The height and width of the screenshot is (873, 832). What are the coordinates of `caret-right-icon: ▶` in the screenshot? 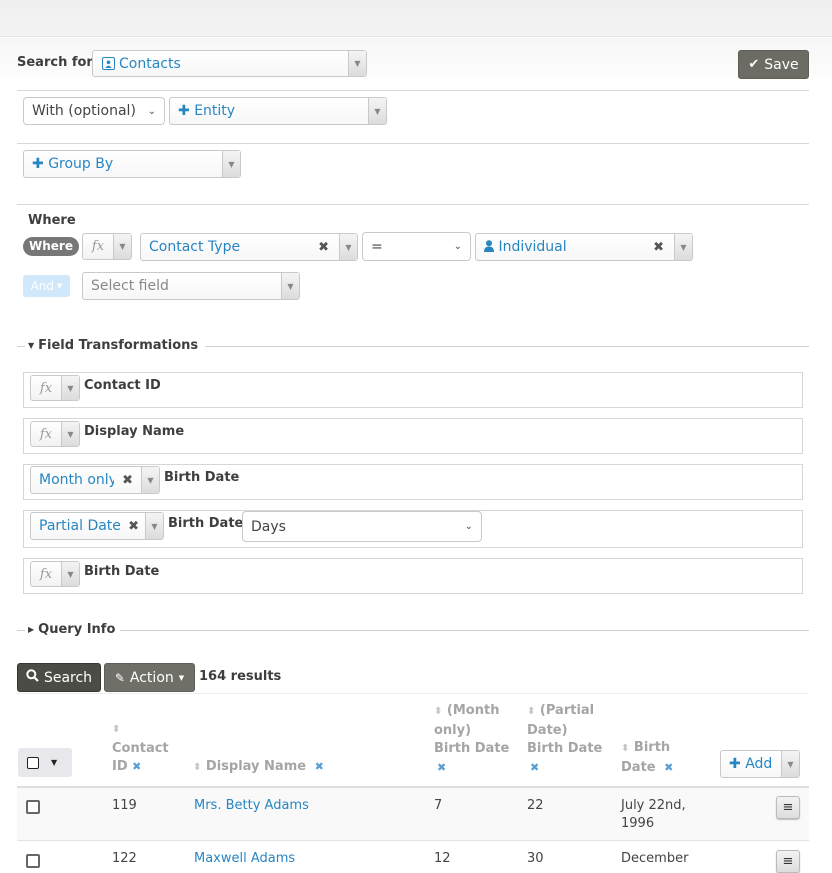 It's located at (31, 629).